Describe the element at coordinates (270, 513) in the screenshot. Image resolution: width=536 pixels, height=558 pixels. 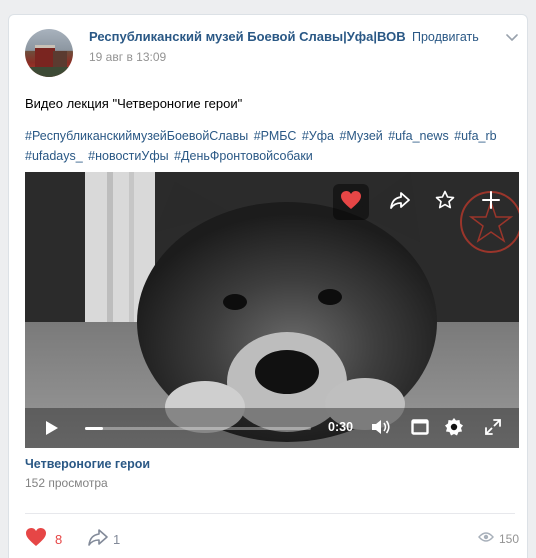
I see `divider` at that location.